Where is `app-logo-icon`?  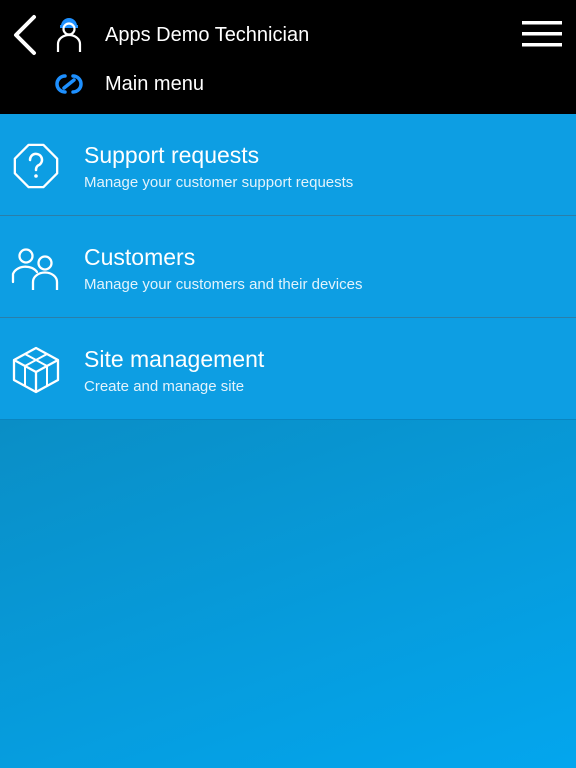
app-logo-icon is located at coordinates (69, 84).